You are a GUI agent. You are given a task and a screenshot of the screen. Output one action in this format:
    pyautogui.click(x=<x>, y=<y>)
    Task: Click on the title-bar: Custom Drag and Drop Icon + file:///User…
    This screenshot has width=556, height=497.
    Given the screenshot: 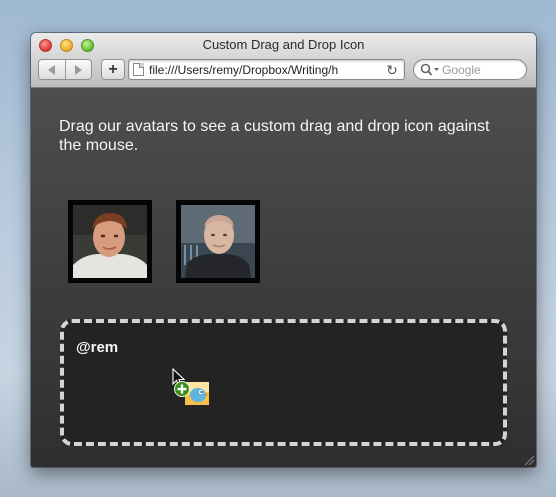 What is the action you would take?
    pyautogui.click(x=283, y=60)
    